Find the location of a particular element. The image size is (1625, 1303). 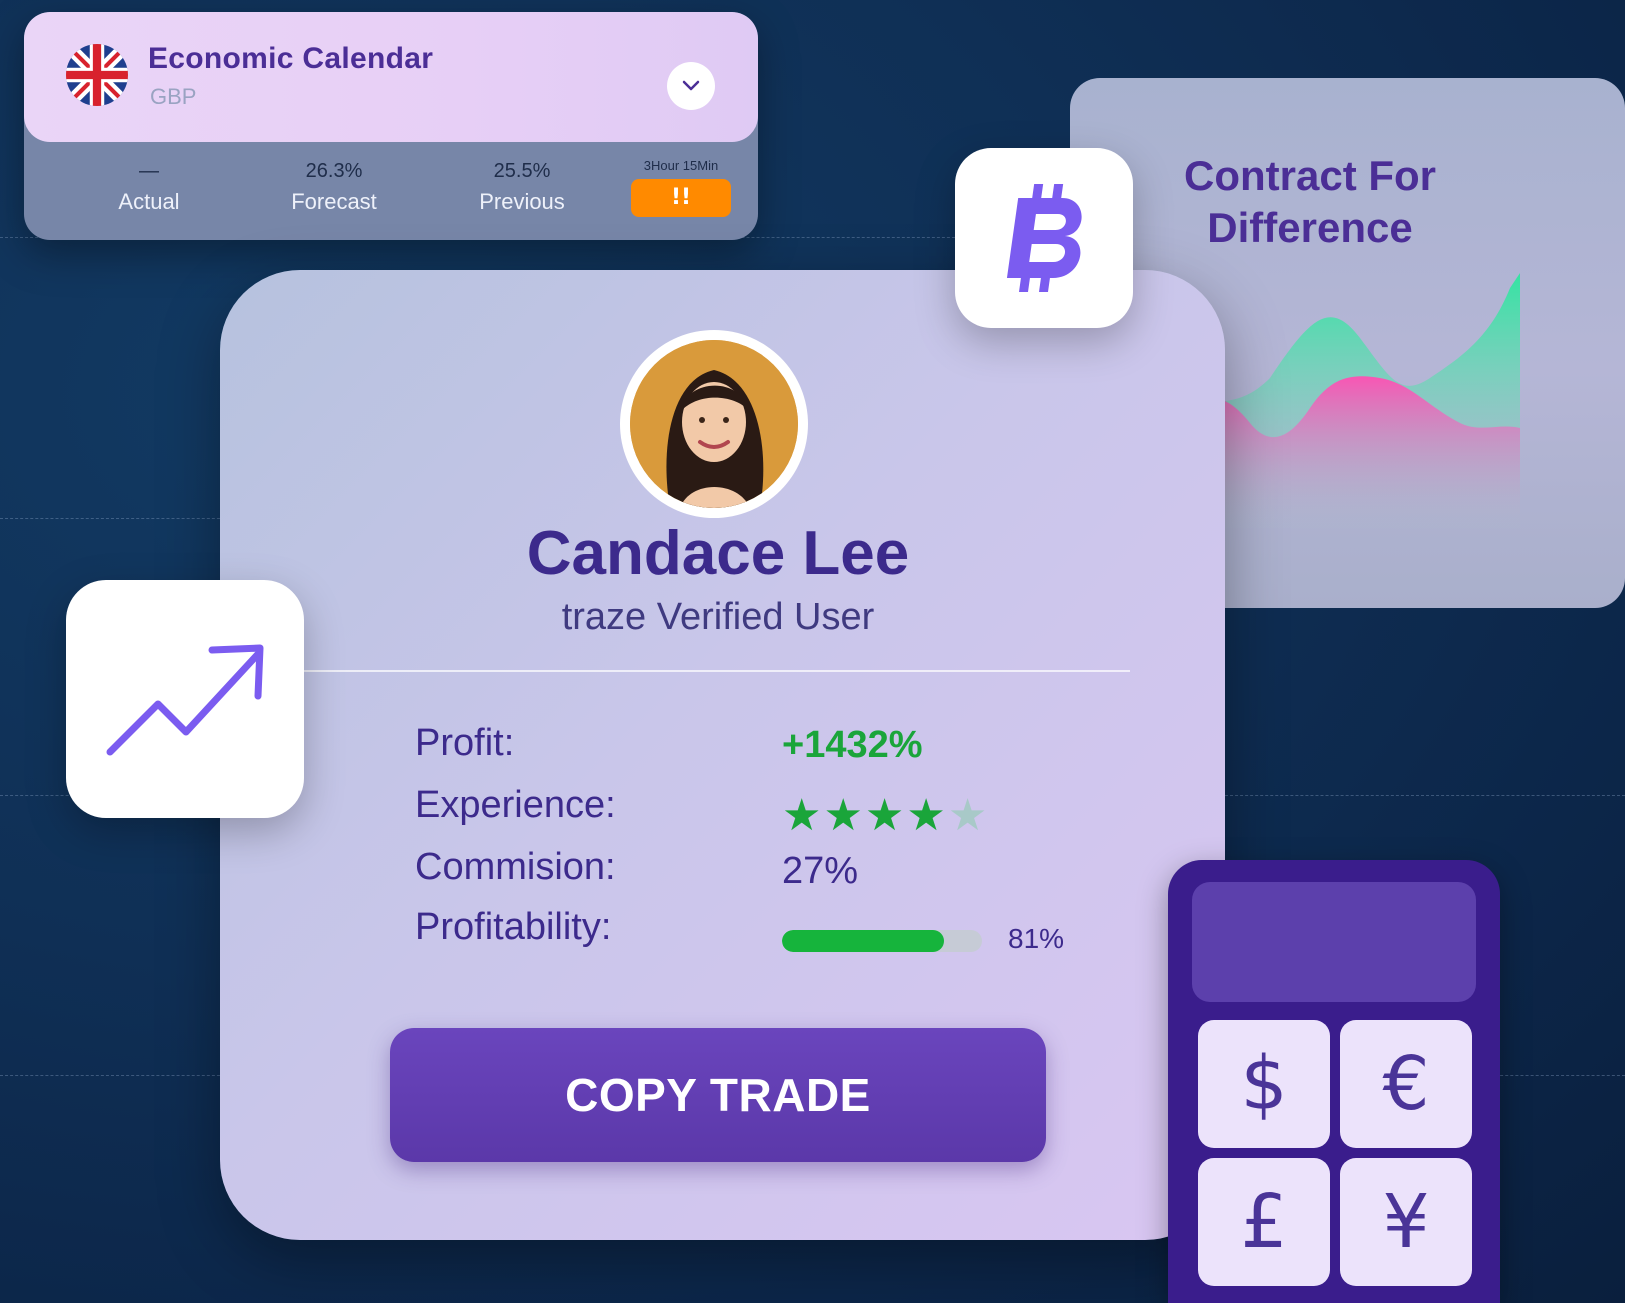

avatar is located at coordinates (714, 424).